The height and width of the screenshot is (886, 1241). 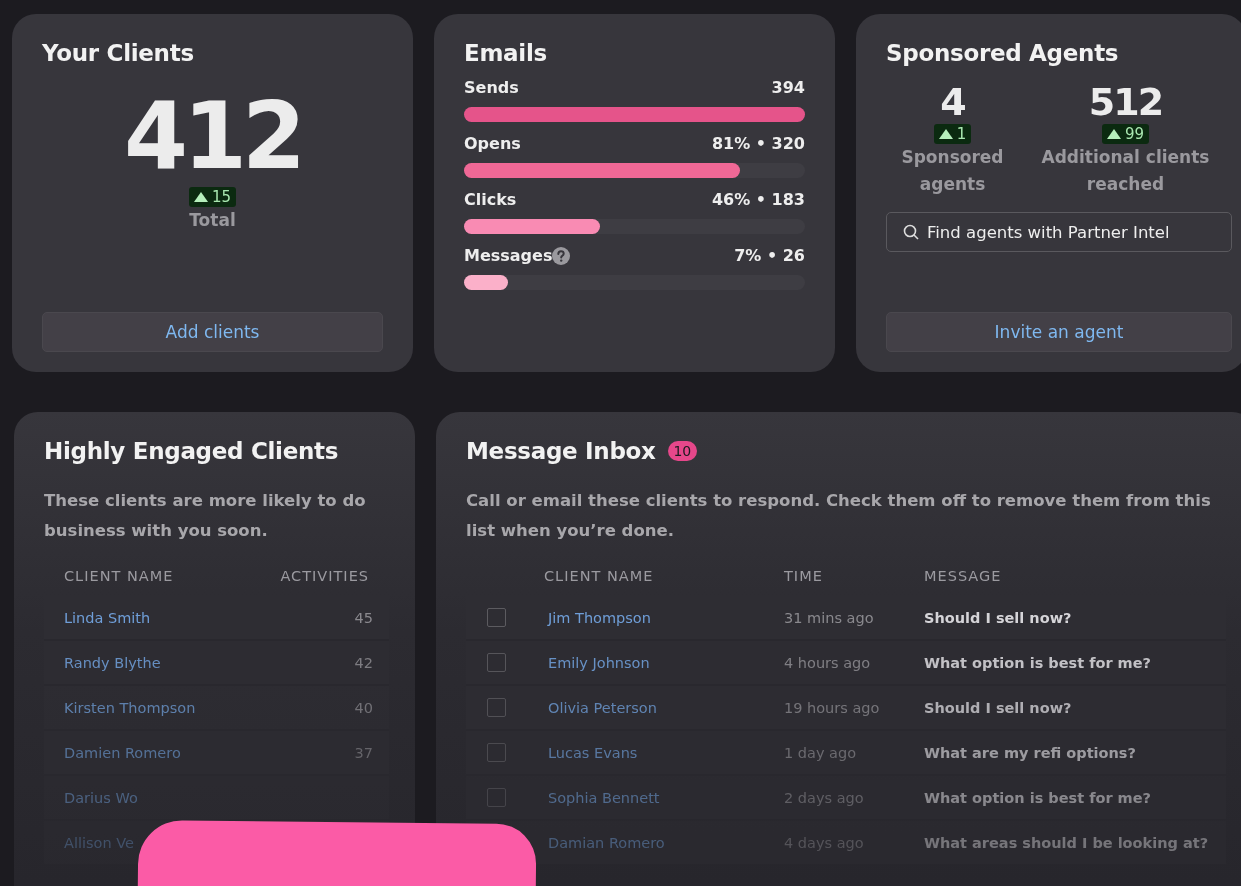 I want to click on search-icon, so click(x=911, y=232).